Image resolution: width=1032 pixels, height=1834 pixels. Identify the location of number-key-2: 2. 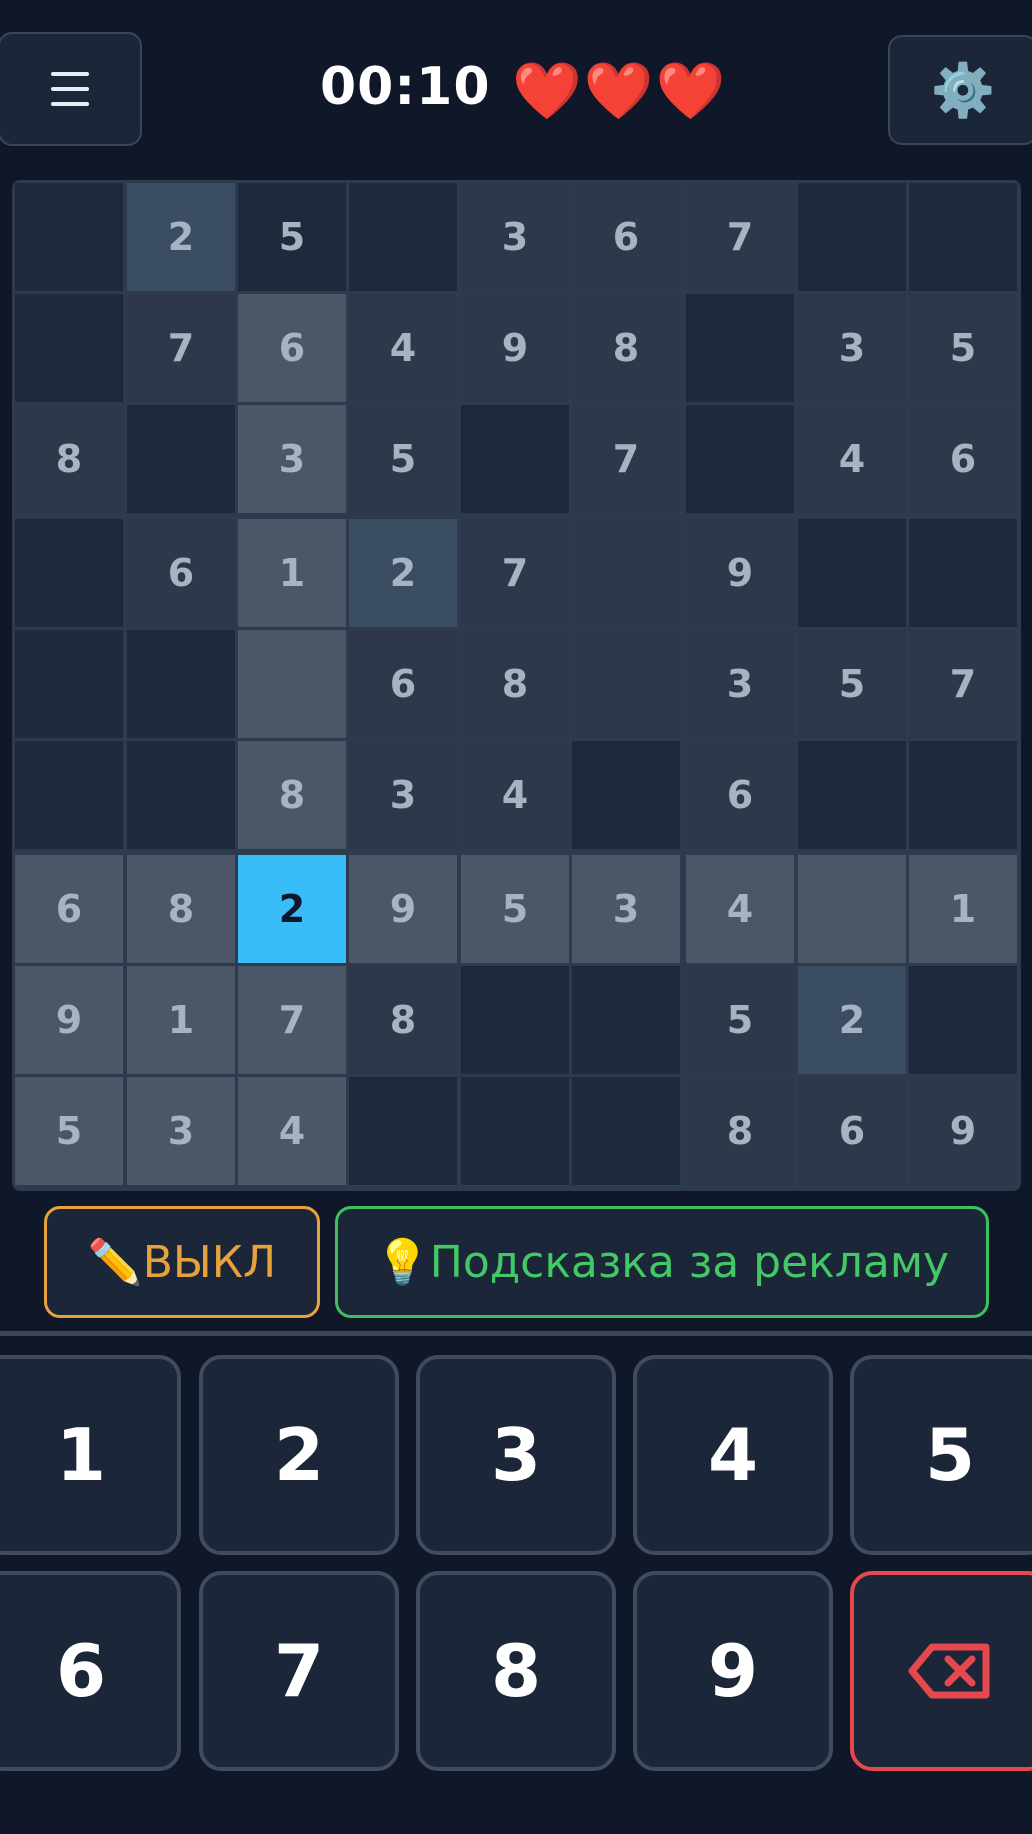
(299, 1455).